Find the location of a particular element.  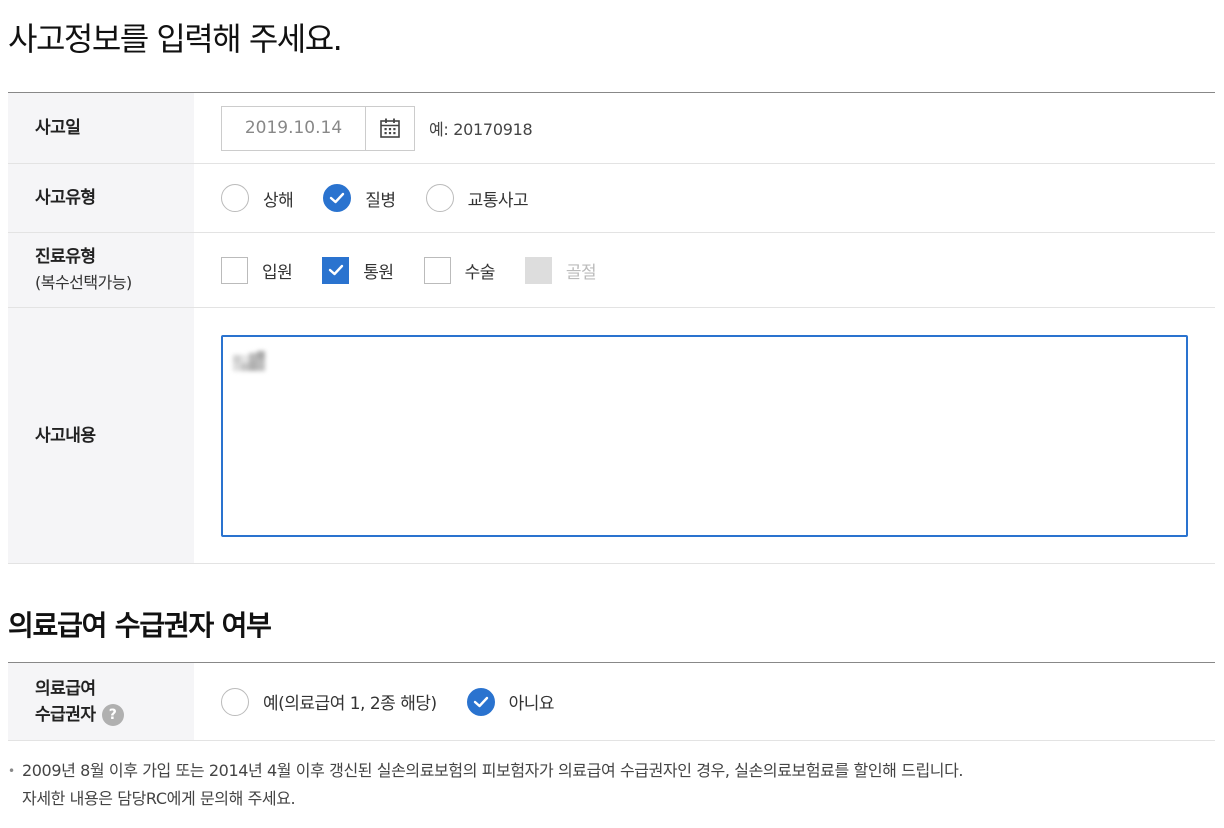

option-label: 통원 is located at coordinates (378, 272).